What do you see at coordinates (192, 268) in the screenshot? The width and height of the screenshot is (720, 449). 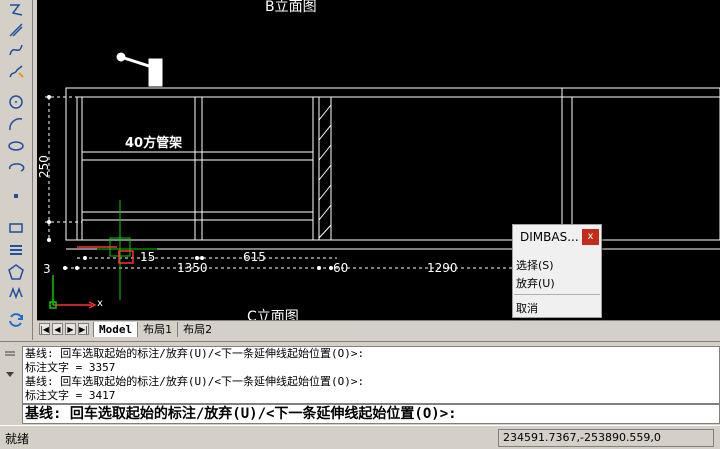 I see `dim-1350-label: 1350` at bounding box center [192, 268].